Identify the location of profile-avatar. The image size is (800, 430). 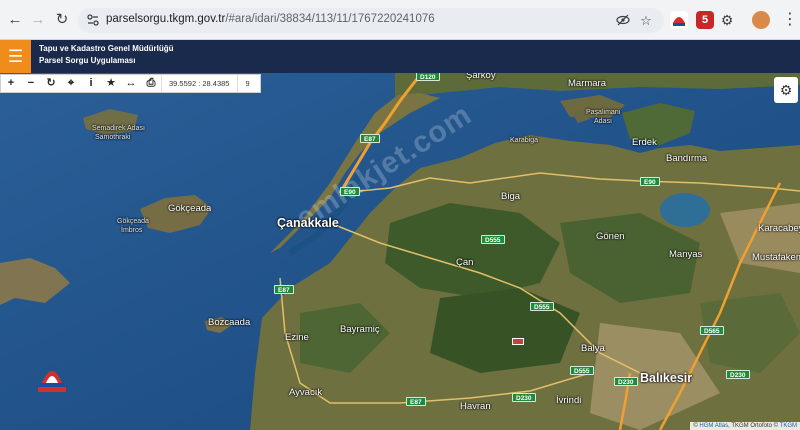
(761, 20).